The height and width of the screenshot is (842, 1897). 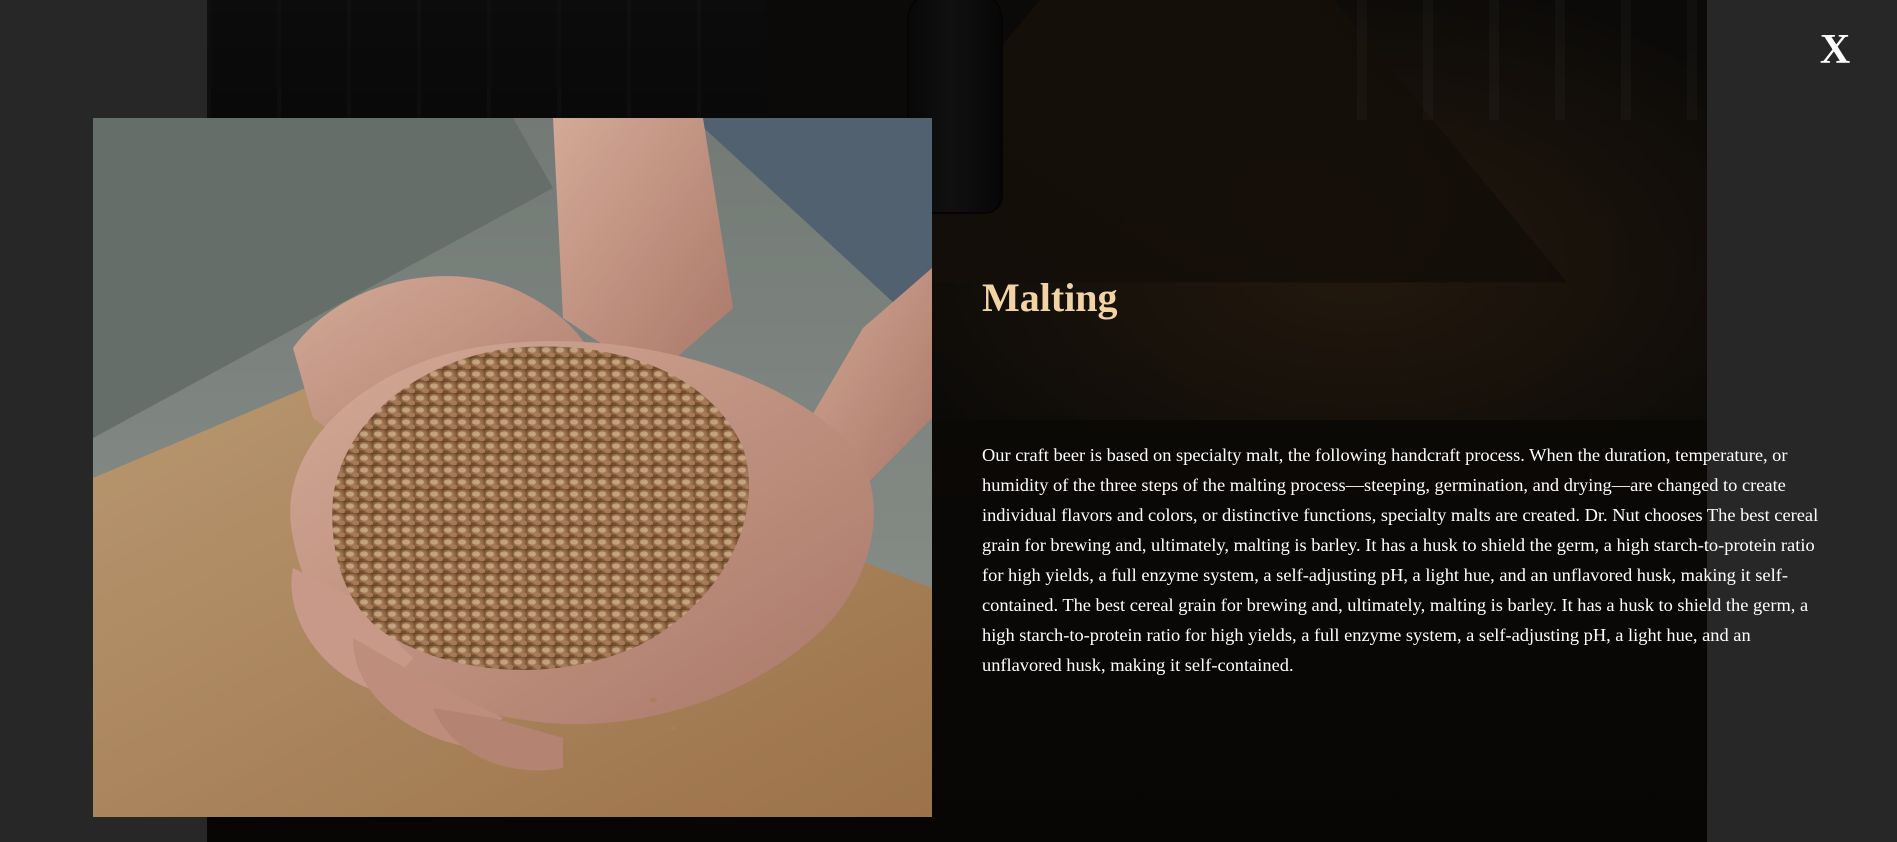 What do you see at coordinates (1835, 50) in the screenshot?
I see `close-button: X` at bounding box center [1835, 50].